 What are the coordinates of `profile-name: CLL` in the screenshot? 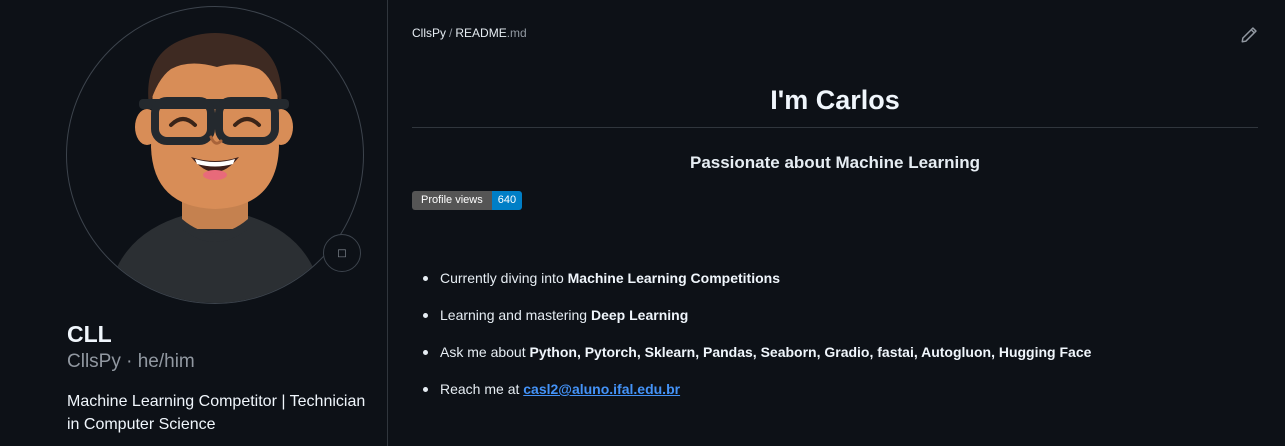 It's located at (89, 334).